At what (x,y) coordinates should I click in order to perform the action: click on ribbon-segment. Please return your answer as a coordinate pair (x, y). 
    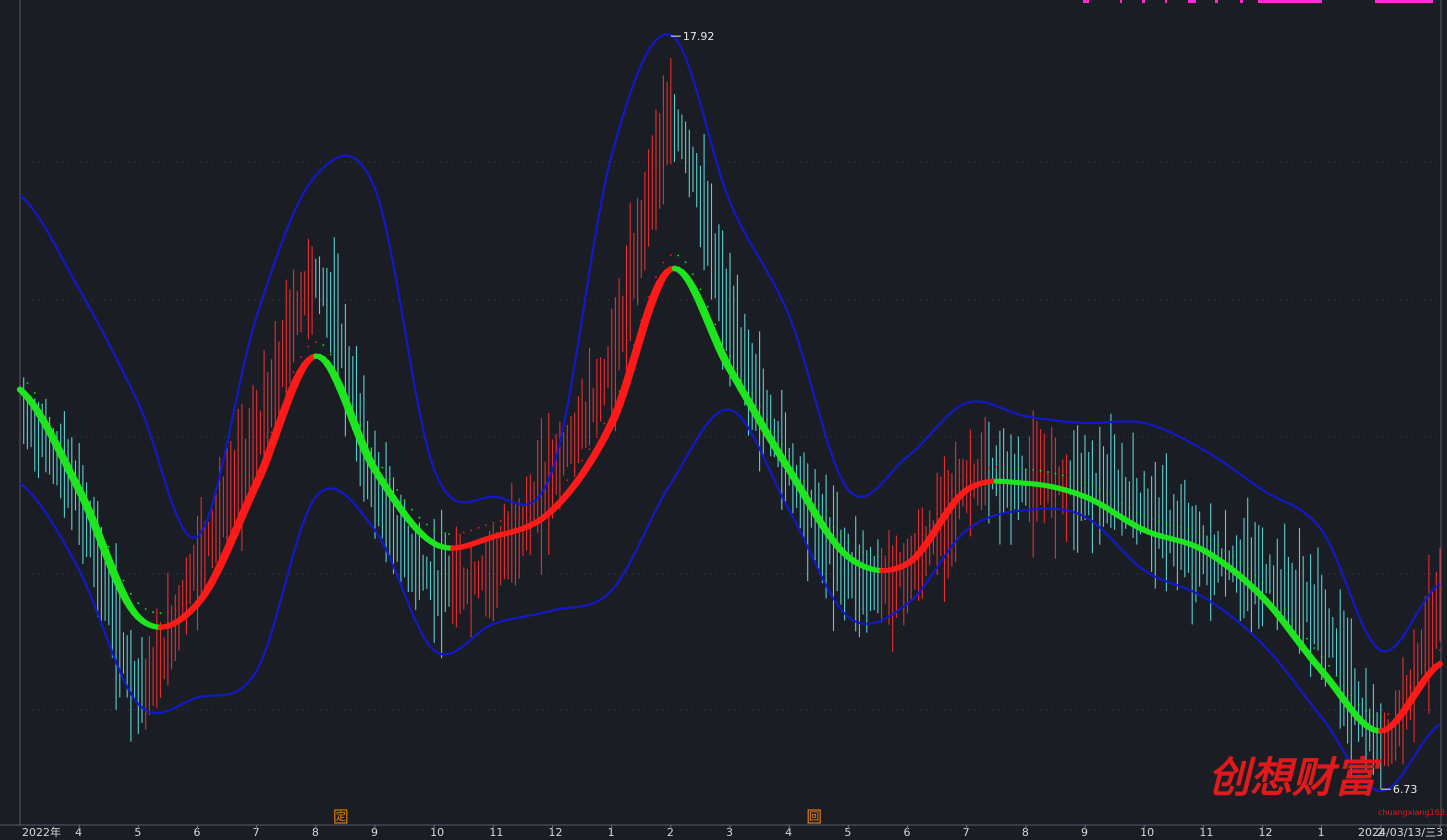
    Looking at the image, I should click on (1438, 665).